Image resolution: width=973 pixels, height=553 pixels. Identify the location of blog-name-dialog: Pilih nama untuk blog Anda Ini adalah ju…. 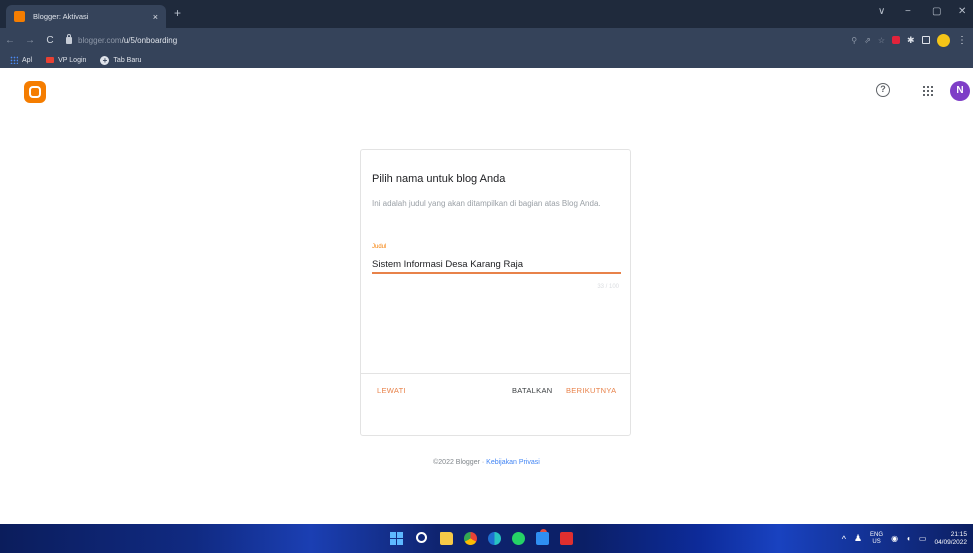
(495, 292).